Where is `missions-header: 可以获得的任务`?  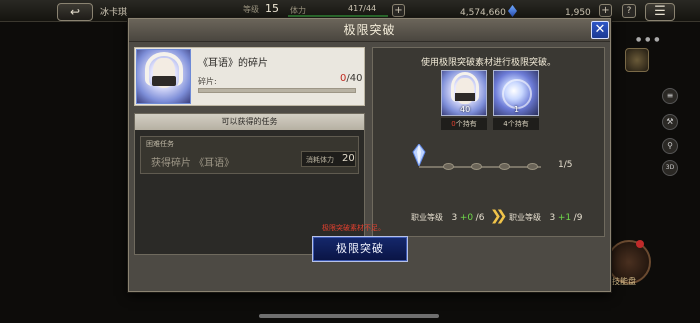 missions-header: 可以获得的任务 is located at coordinates (249, 122).